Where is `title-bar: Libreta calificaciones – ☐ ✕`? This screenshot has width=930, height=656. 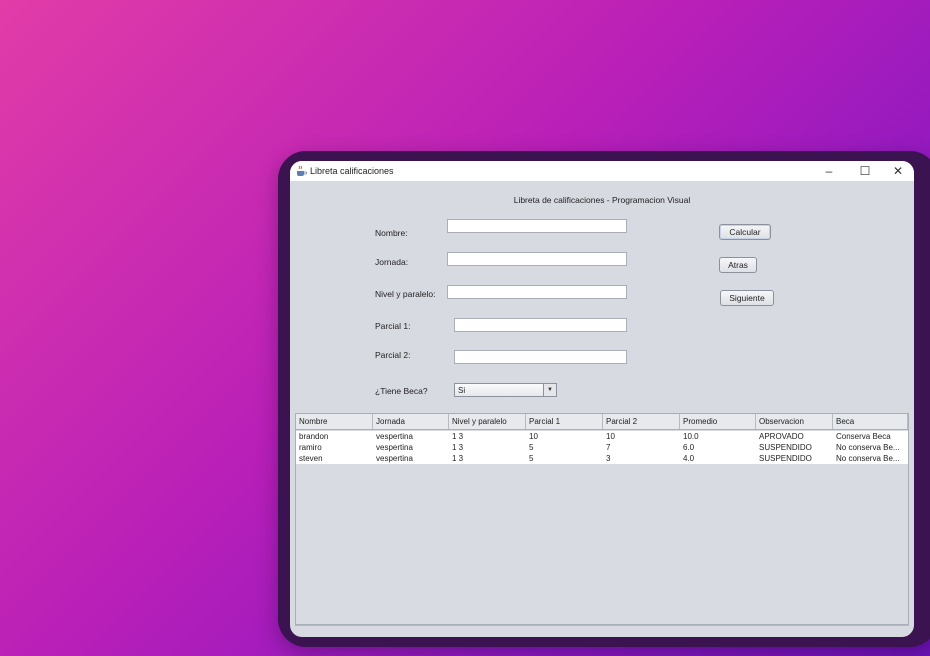 title-bar: Libreta calificaciones – ☐ ✕ is located at coordinates (602, 171).